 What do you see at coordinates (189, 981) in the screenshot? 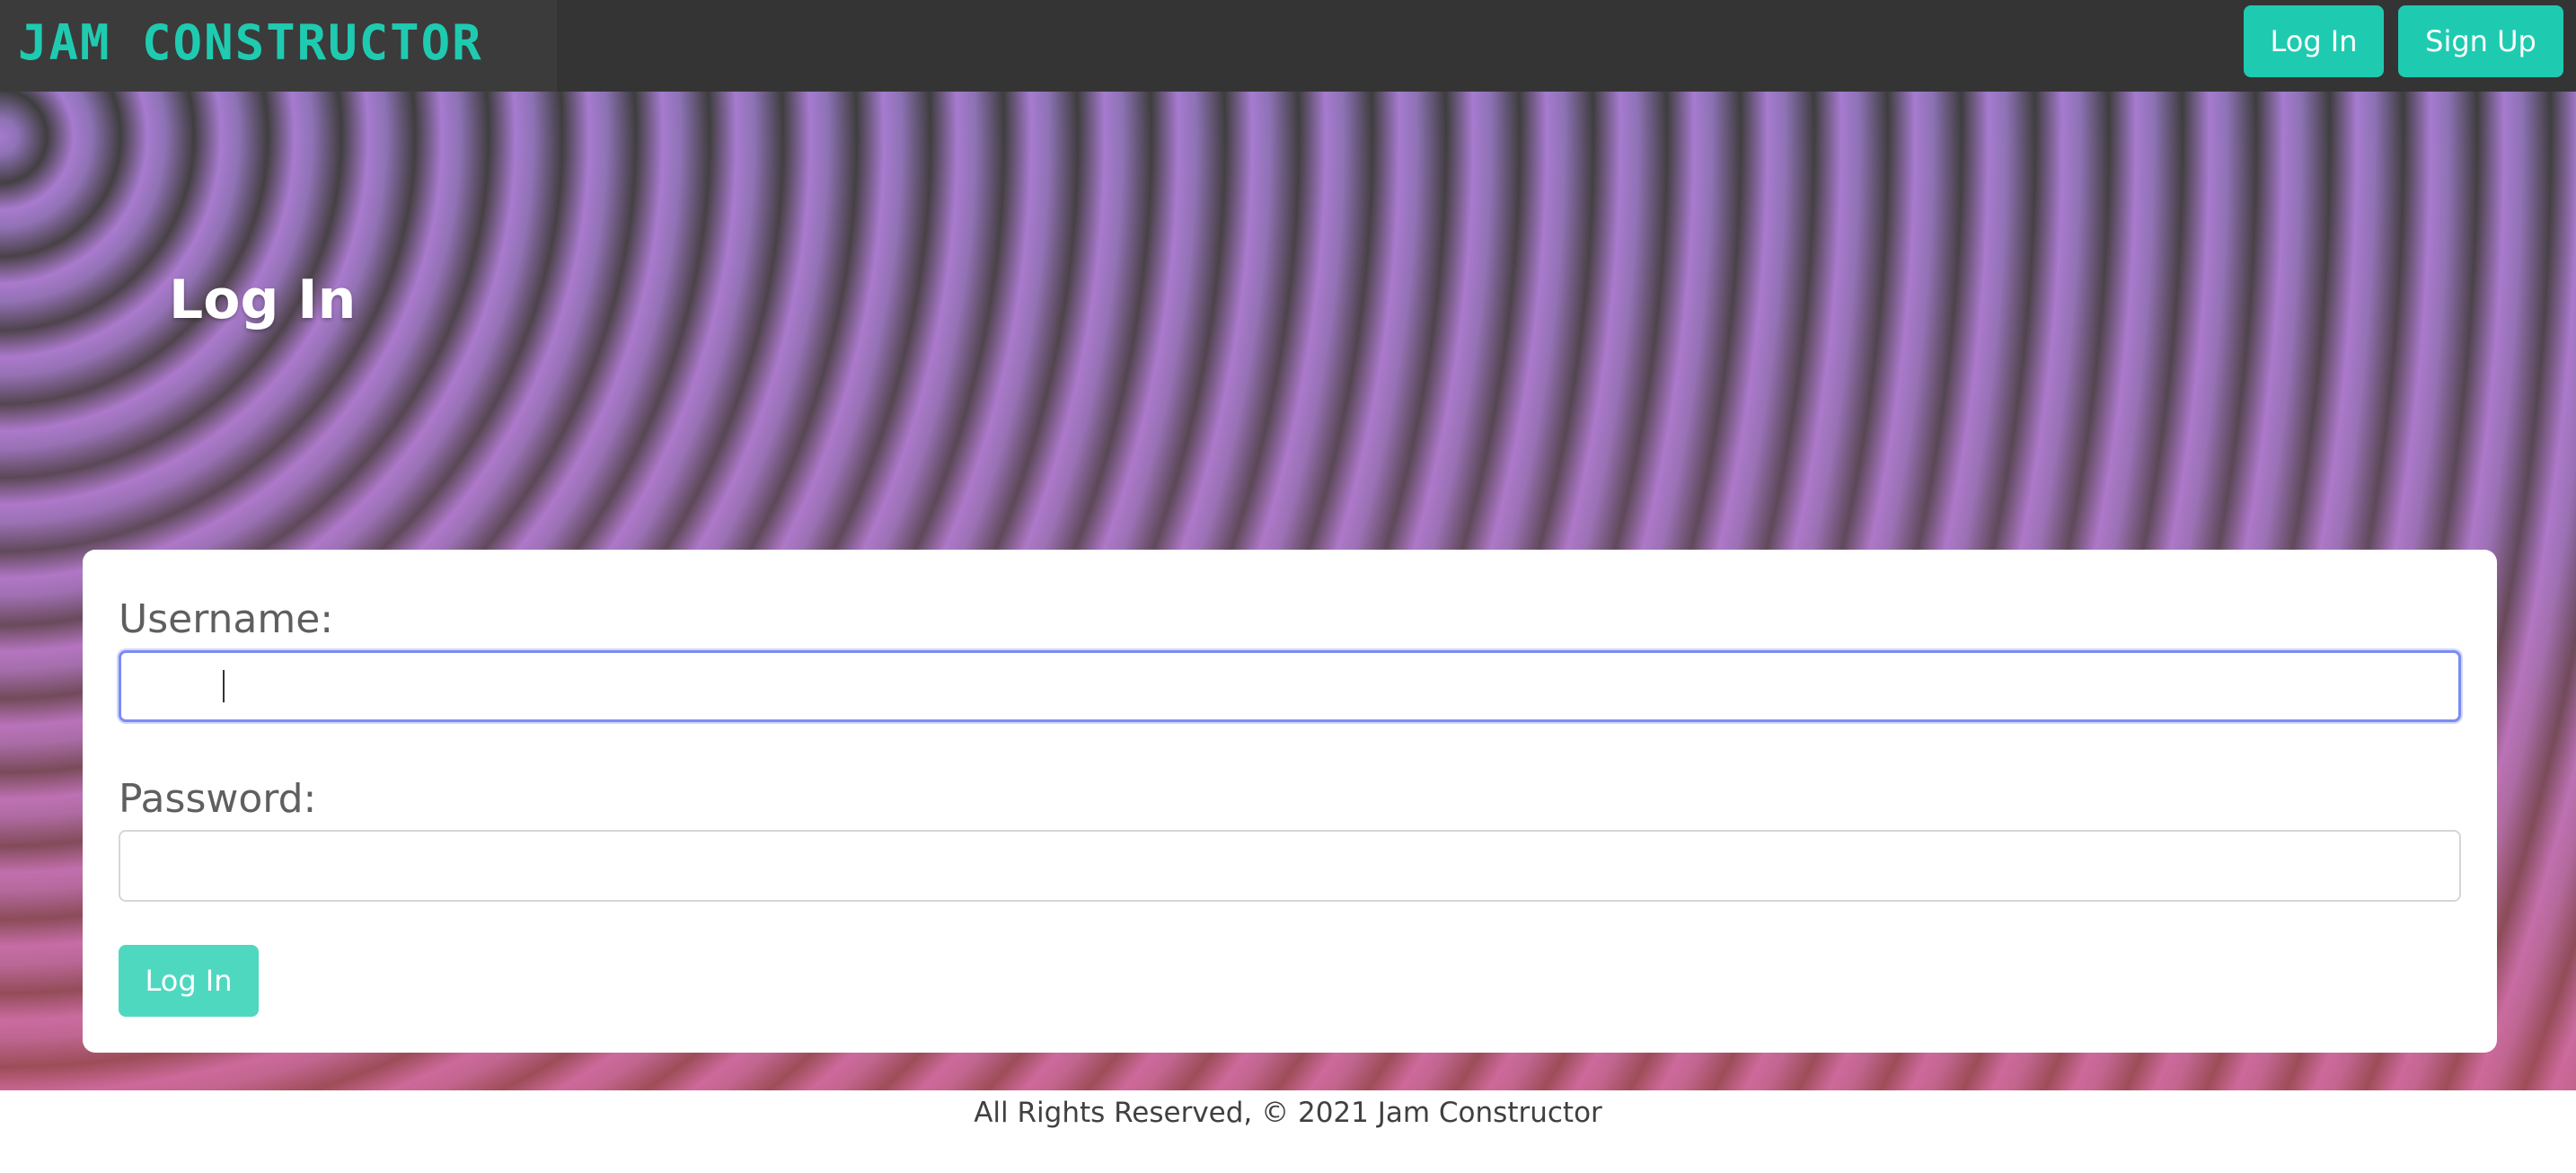
I see `login-submit-button: Log In` at bounding box center [189, 981].